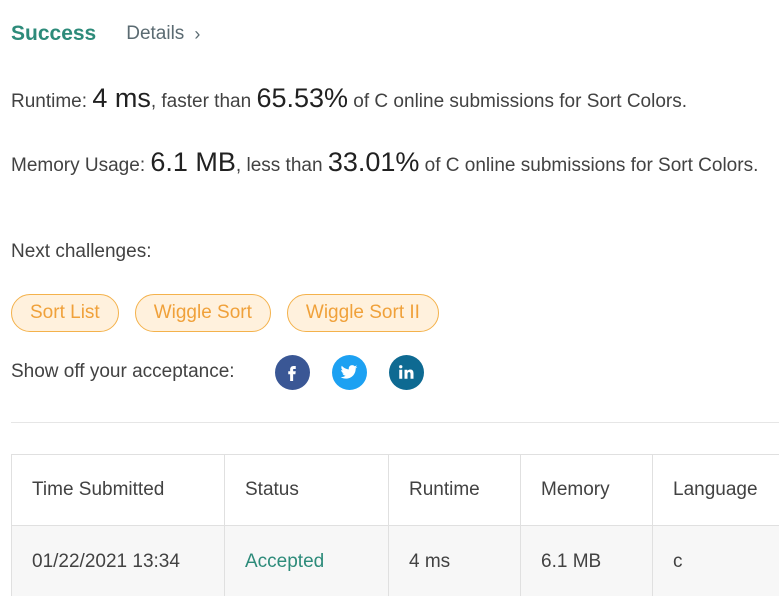  Describe the element at coordinates (281, 165) in the screenshot. I see `memory-mid: , less than` at that location.